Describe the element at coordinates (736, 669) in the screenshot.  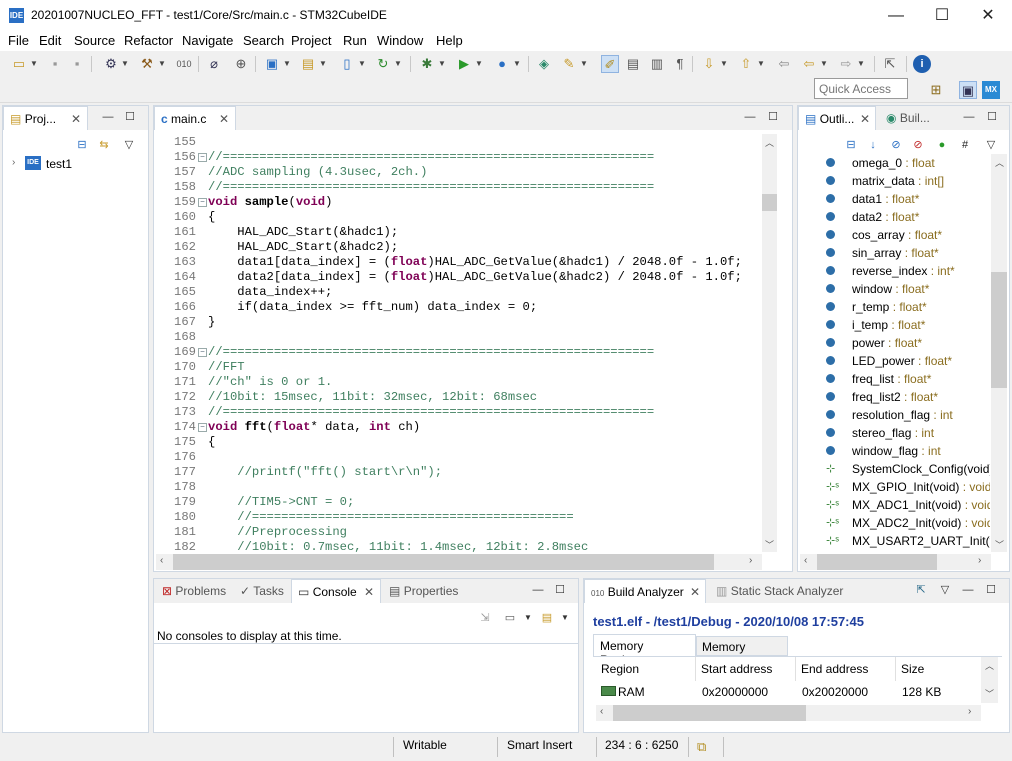
I see `column-header-start: Start address` at that location.